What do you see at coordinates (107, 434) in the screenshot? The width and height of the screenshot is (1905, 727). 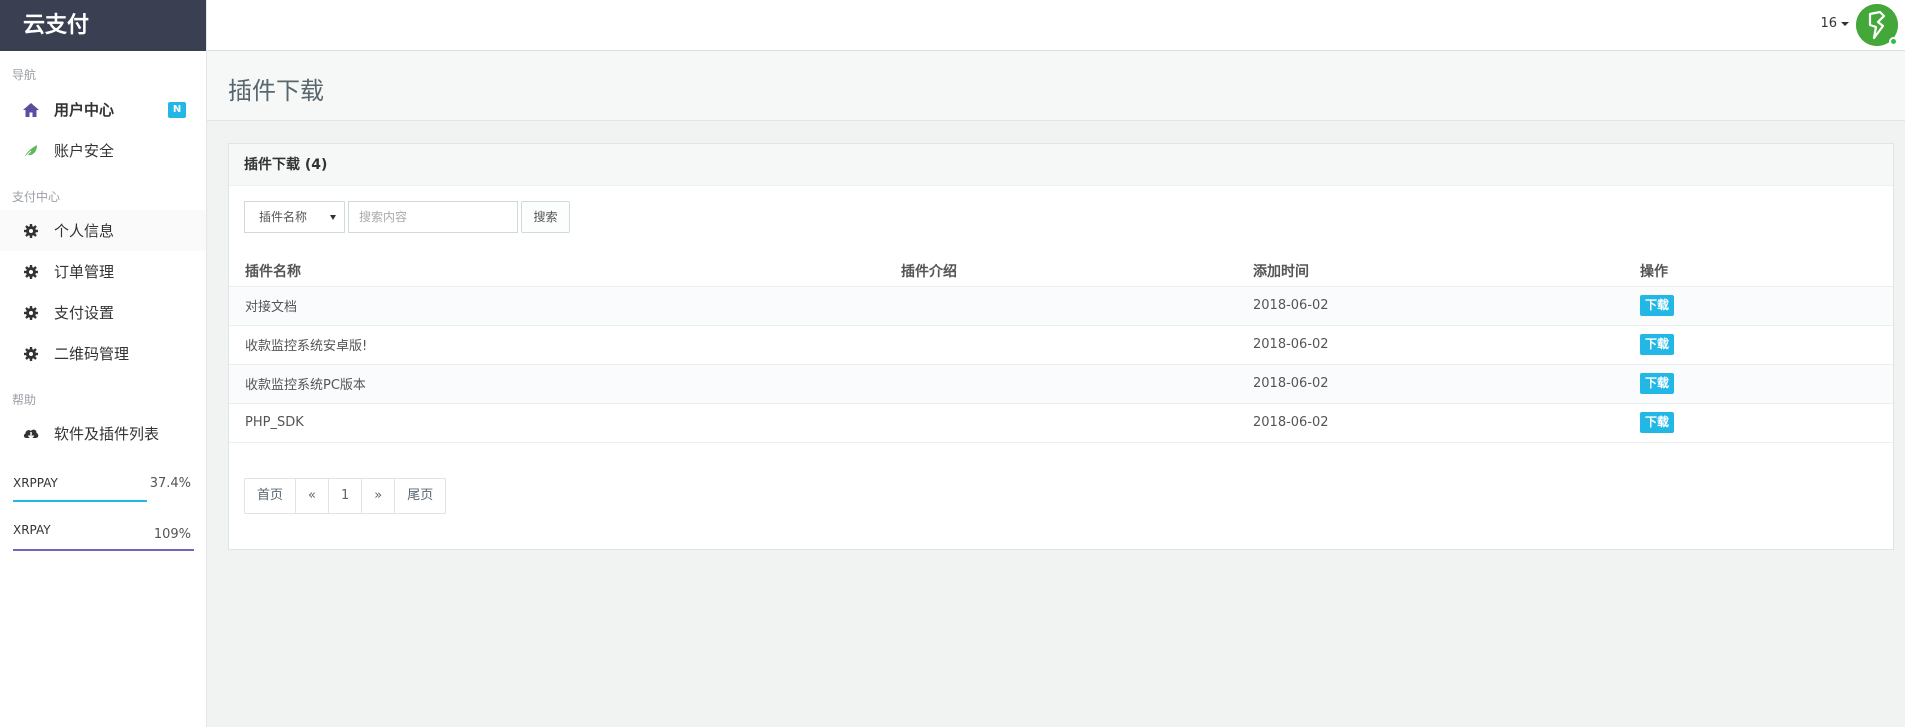 I see `sidebar-item-label: 软件及插件列表` at bounding box center [107, 434].